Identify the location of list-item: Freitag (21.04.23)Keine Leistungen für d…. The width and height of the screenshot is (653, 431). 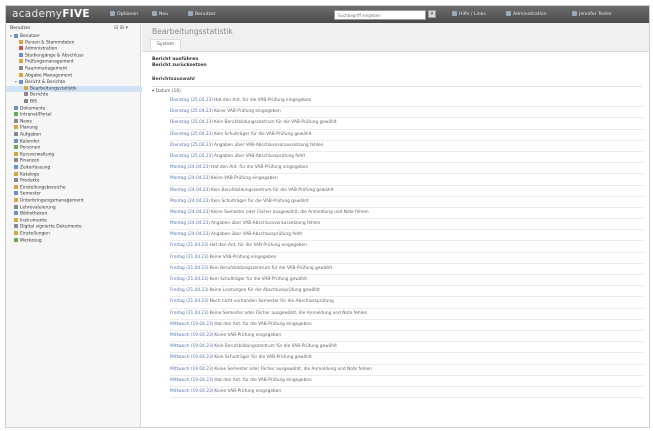
(407, 292).